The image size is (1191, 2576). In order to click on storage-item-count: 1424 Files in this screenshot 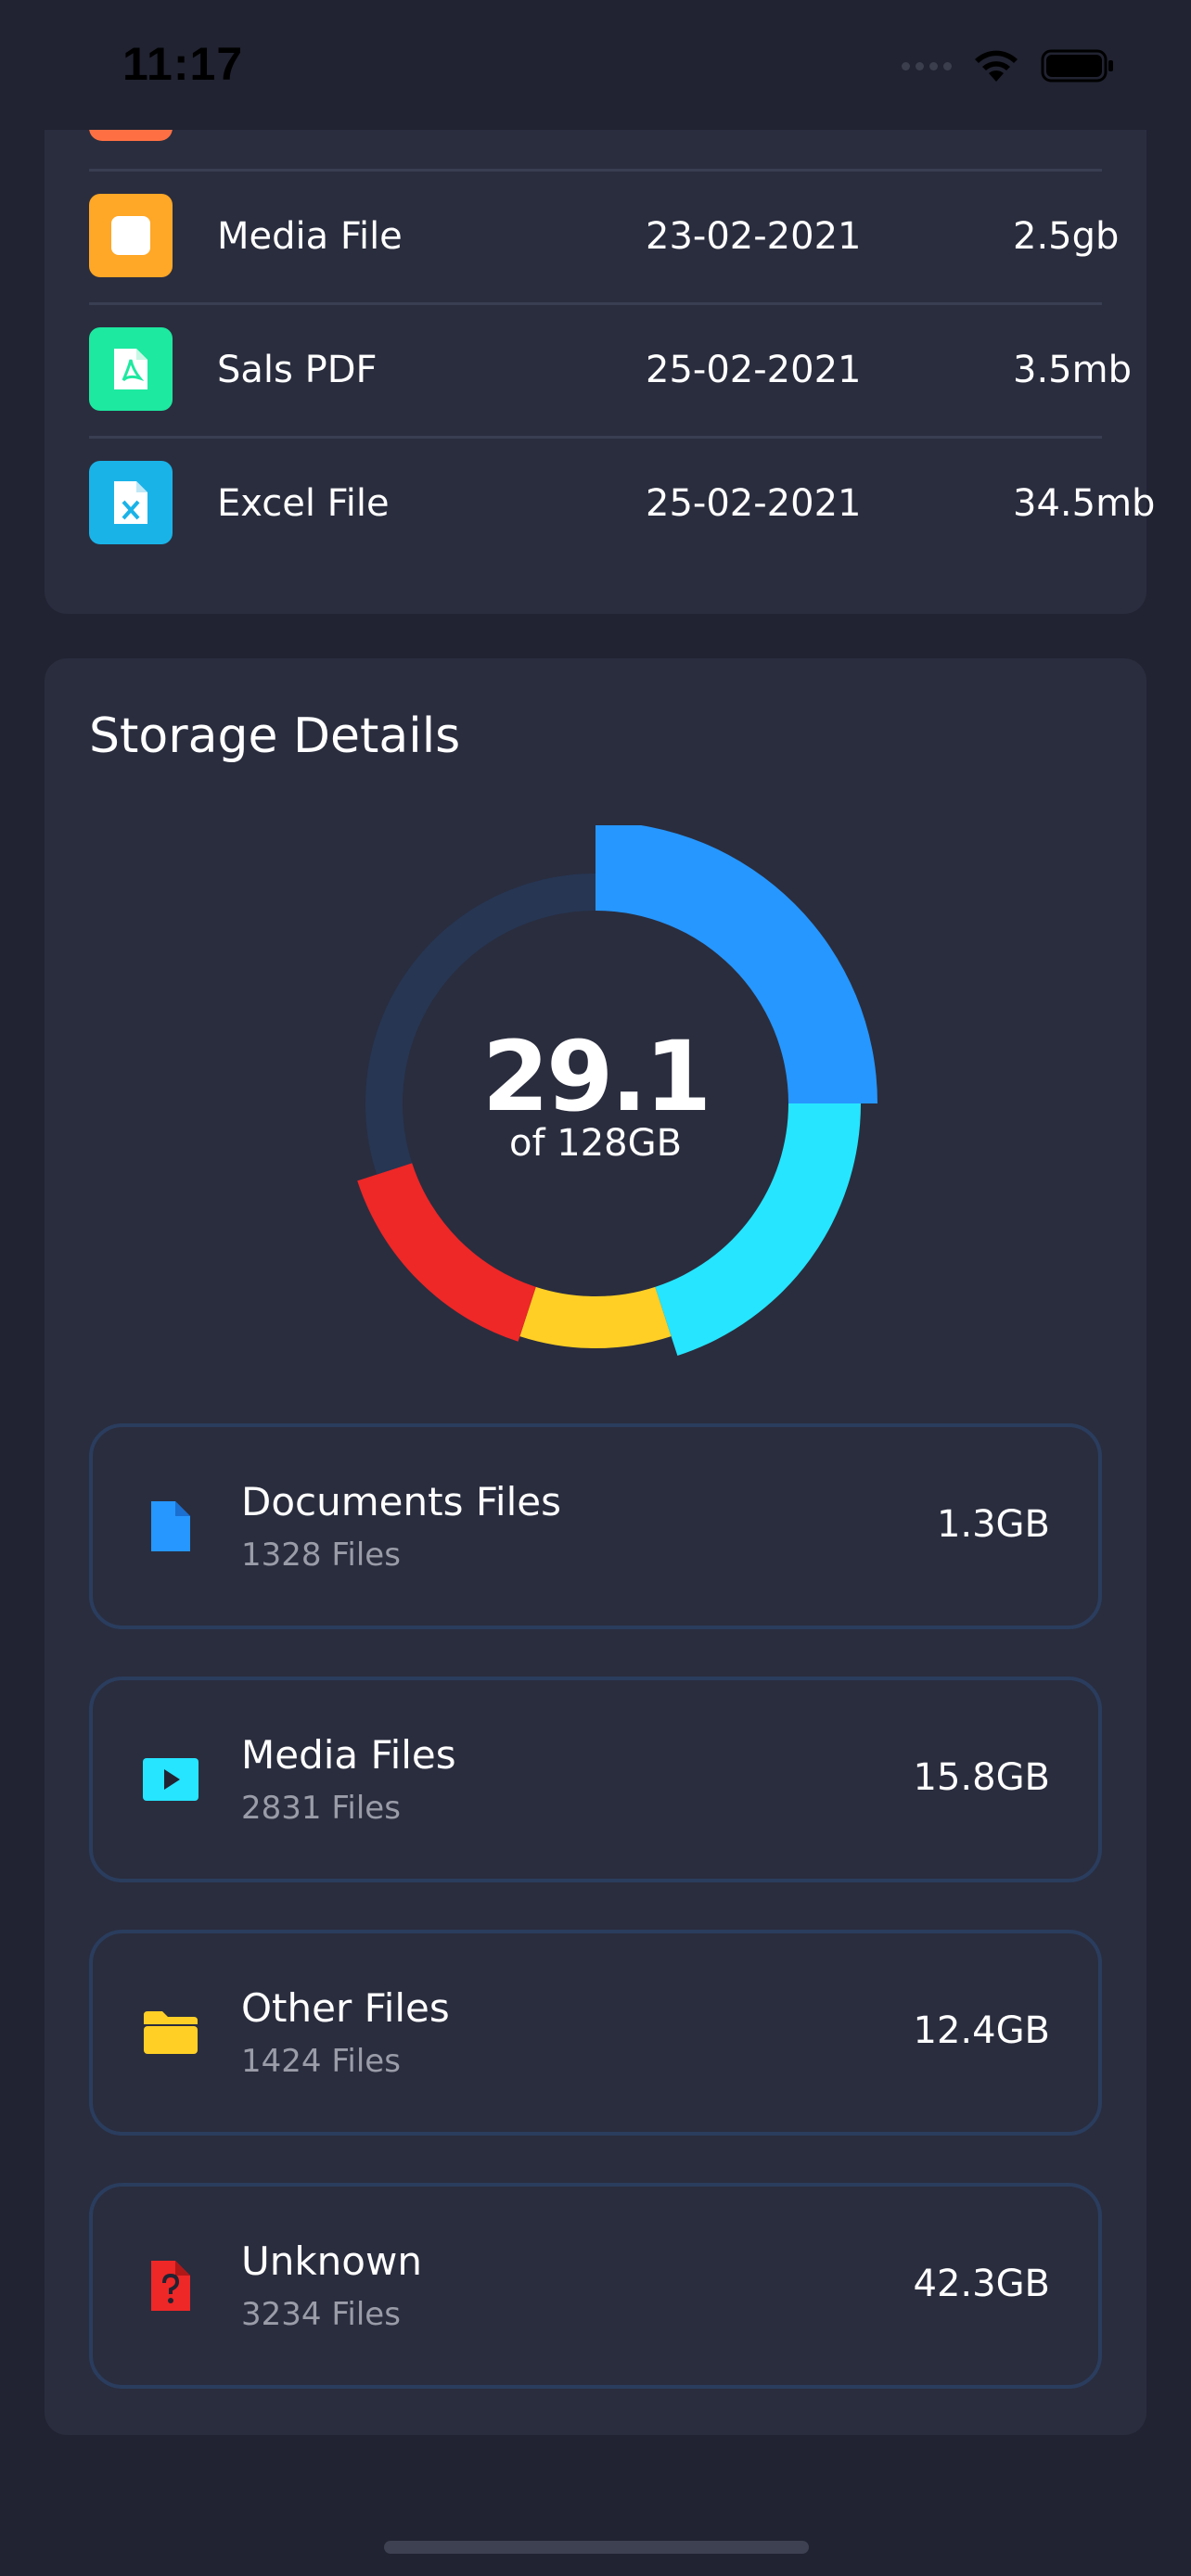, I will do `click(321, 2061)`.